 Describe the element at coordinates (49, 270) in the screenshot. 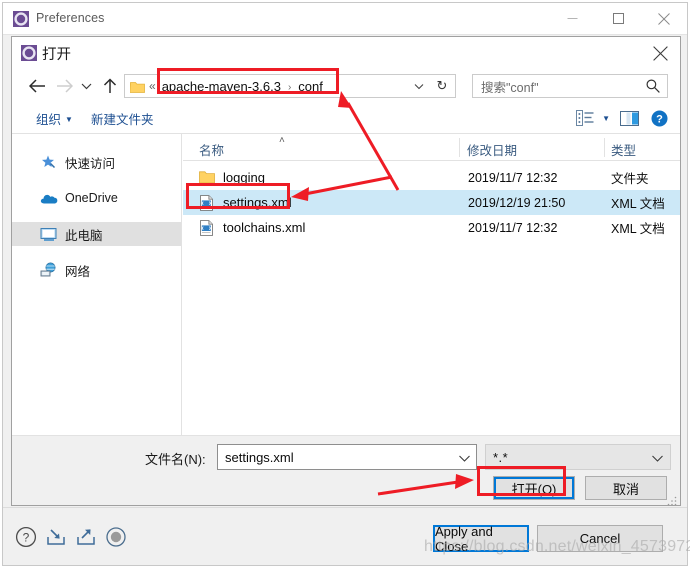

I see `network-icon` at that location.